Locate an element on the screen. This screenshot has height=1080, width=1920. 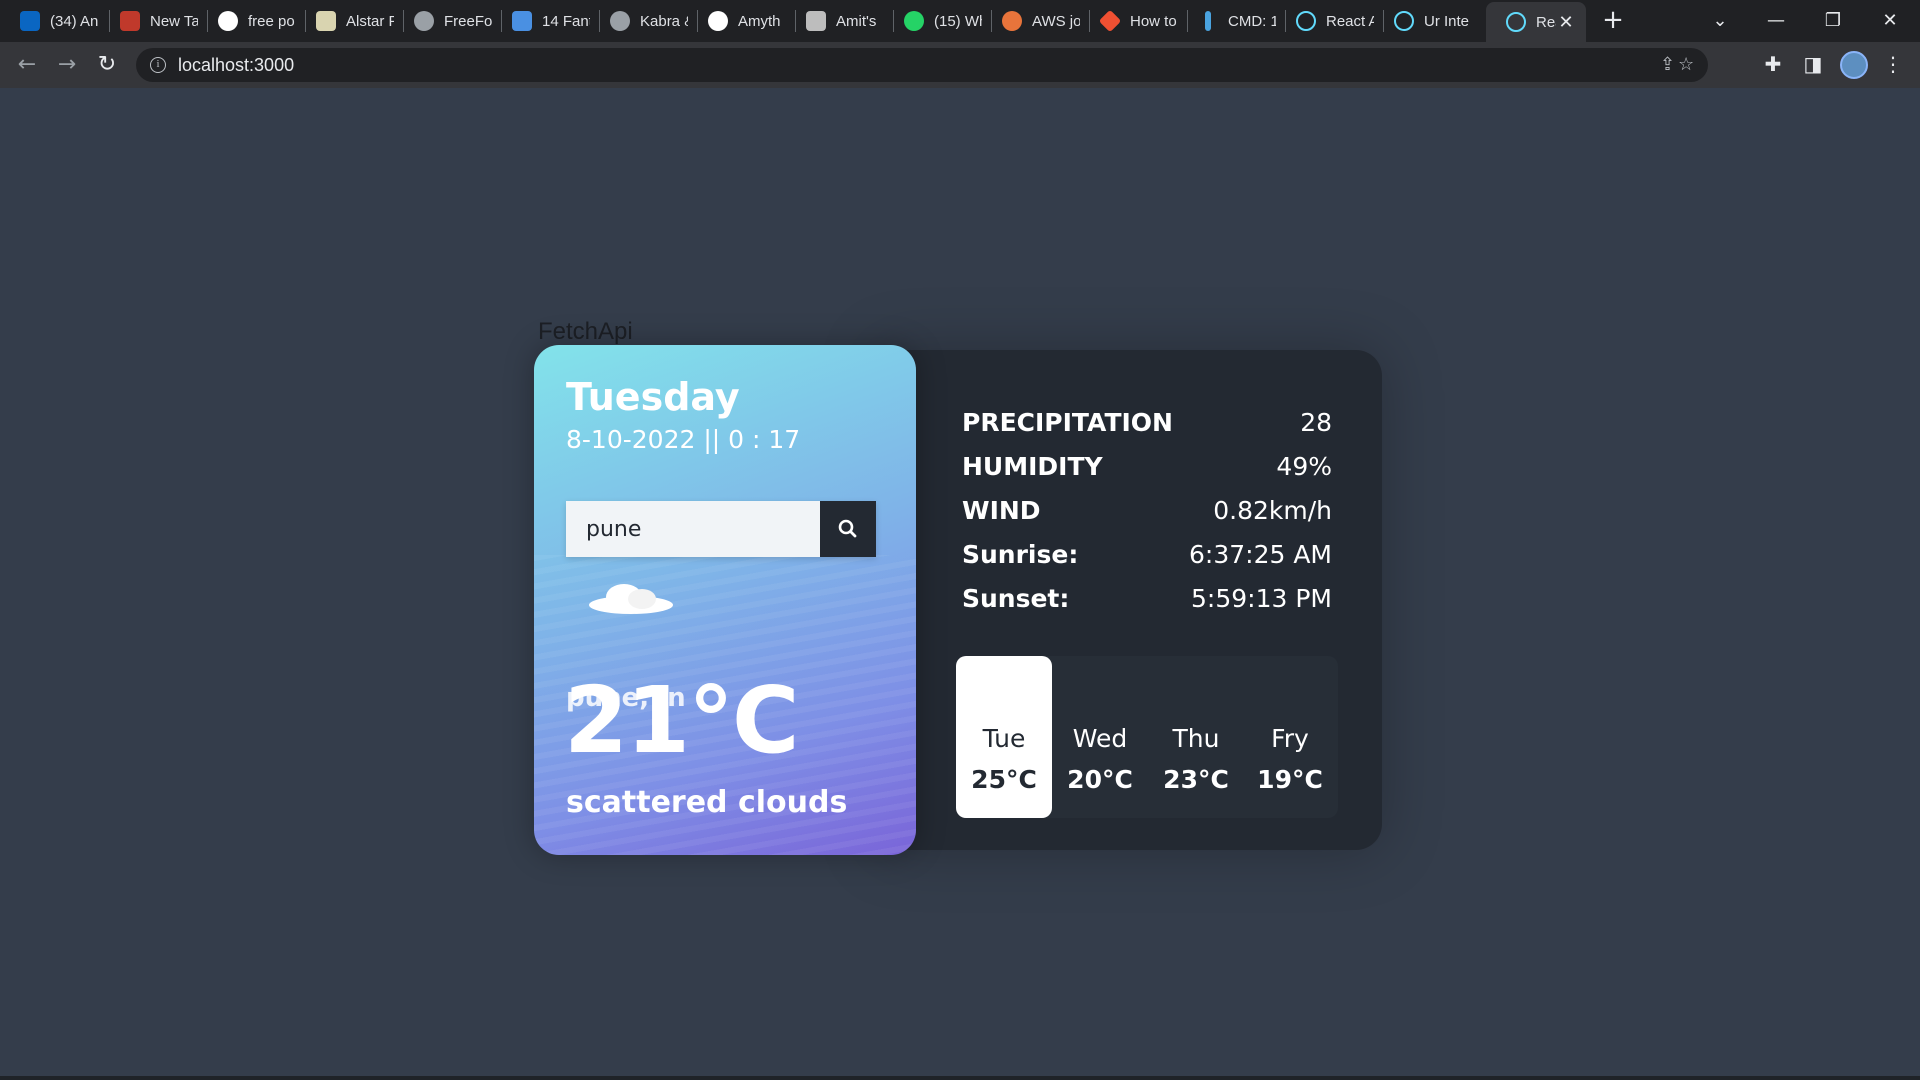
browser-tab: (34) An is located at coordinates (49, 21).